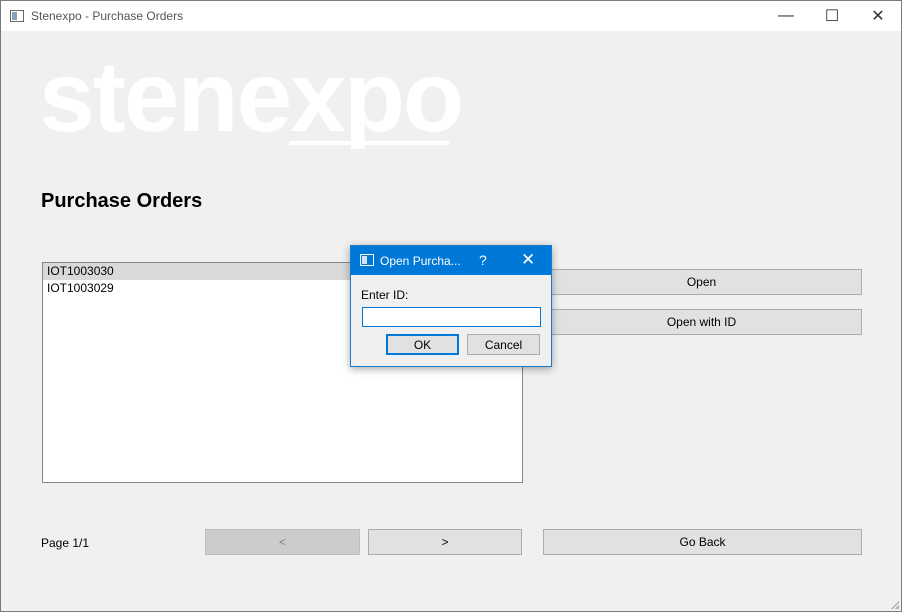  I want to click on app-icon, so click(17, 16).